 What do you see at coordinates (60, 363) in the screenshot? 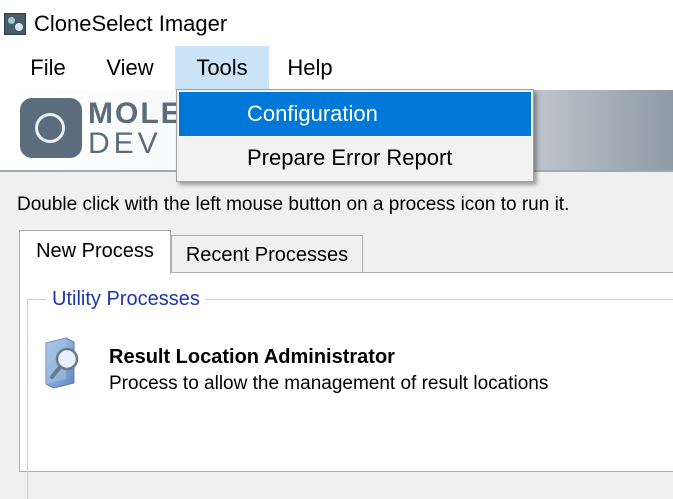
I see `result-location-icon` at bounding box center [60, 363].